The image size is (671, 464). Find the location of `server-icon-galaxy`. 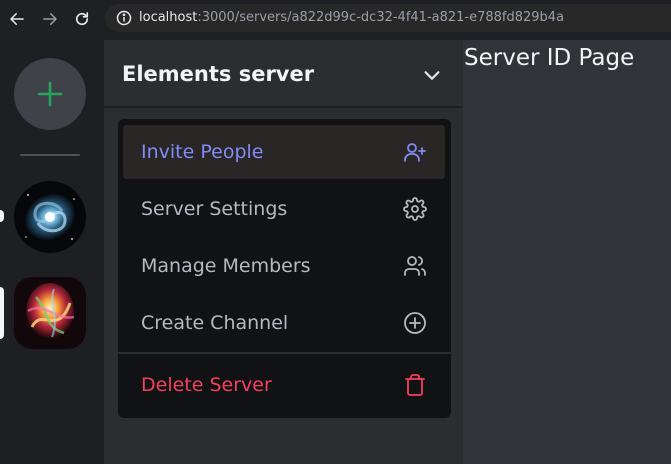

server-icon-galaxy is located at coordinates (50, 217).